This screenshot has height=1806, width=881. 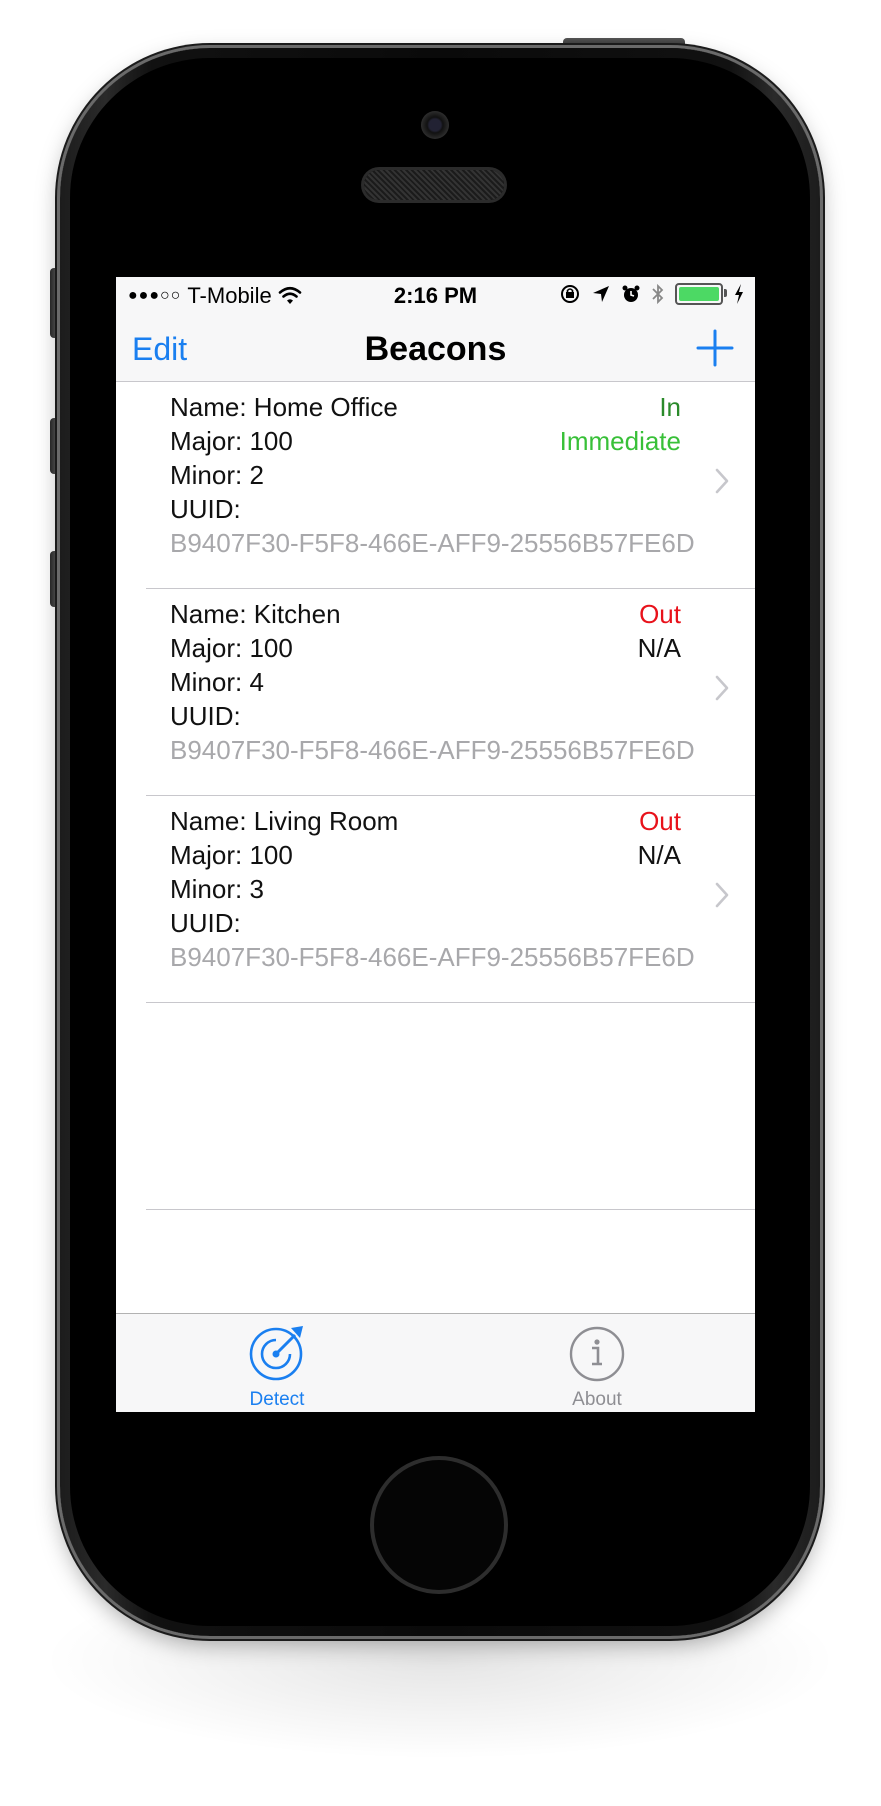 I want to click on home-button, so click(x=439, y=1525).